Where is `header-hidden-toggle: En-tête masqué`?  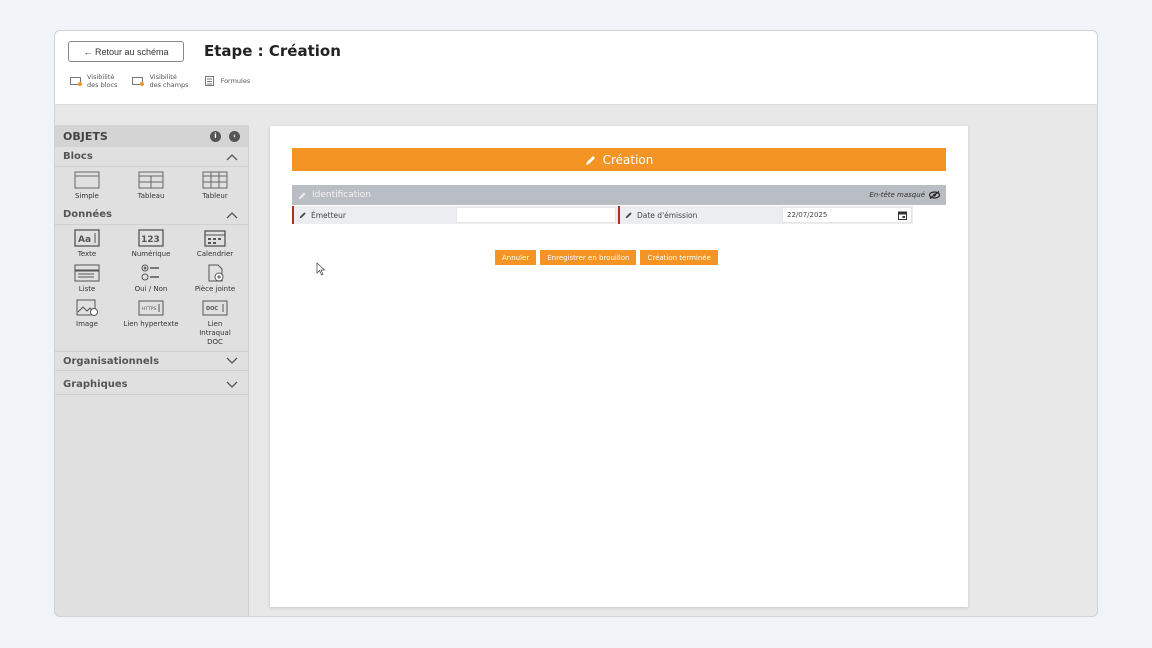 header-hidden-toggle: En-tête masqué is located at coordinates (904, 195).